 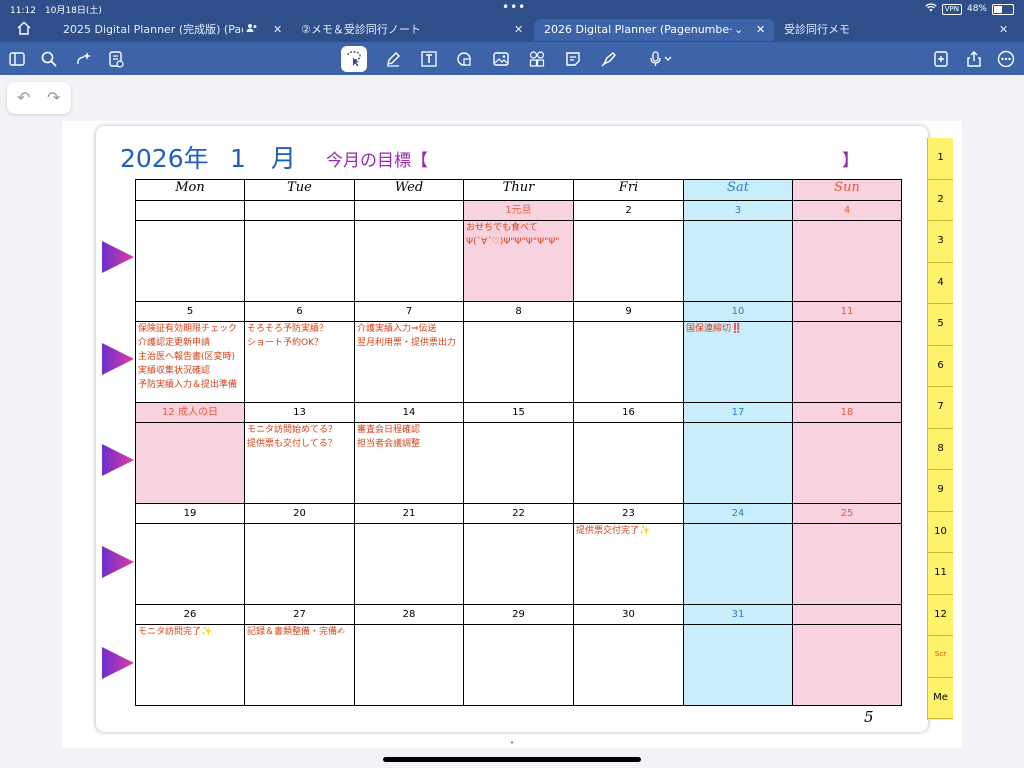 I want to click on task-note: 国保連締切‼️, so click(x=714, y=329).